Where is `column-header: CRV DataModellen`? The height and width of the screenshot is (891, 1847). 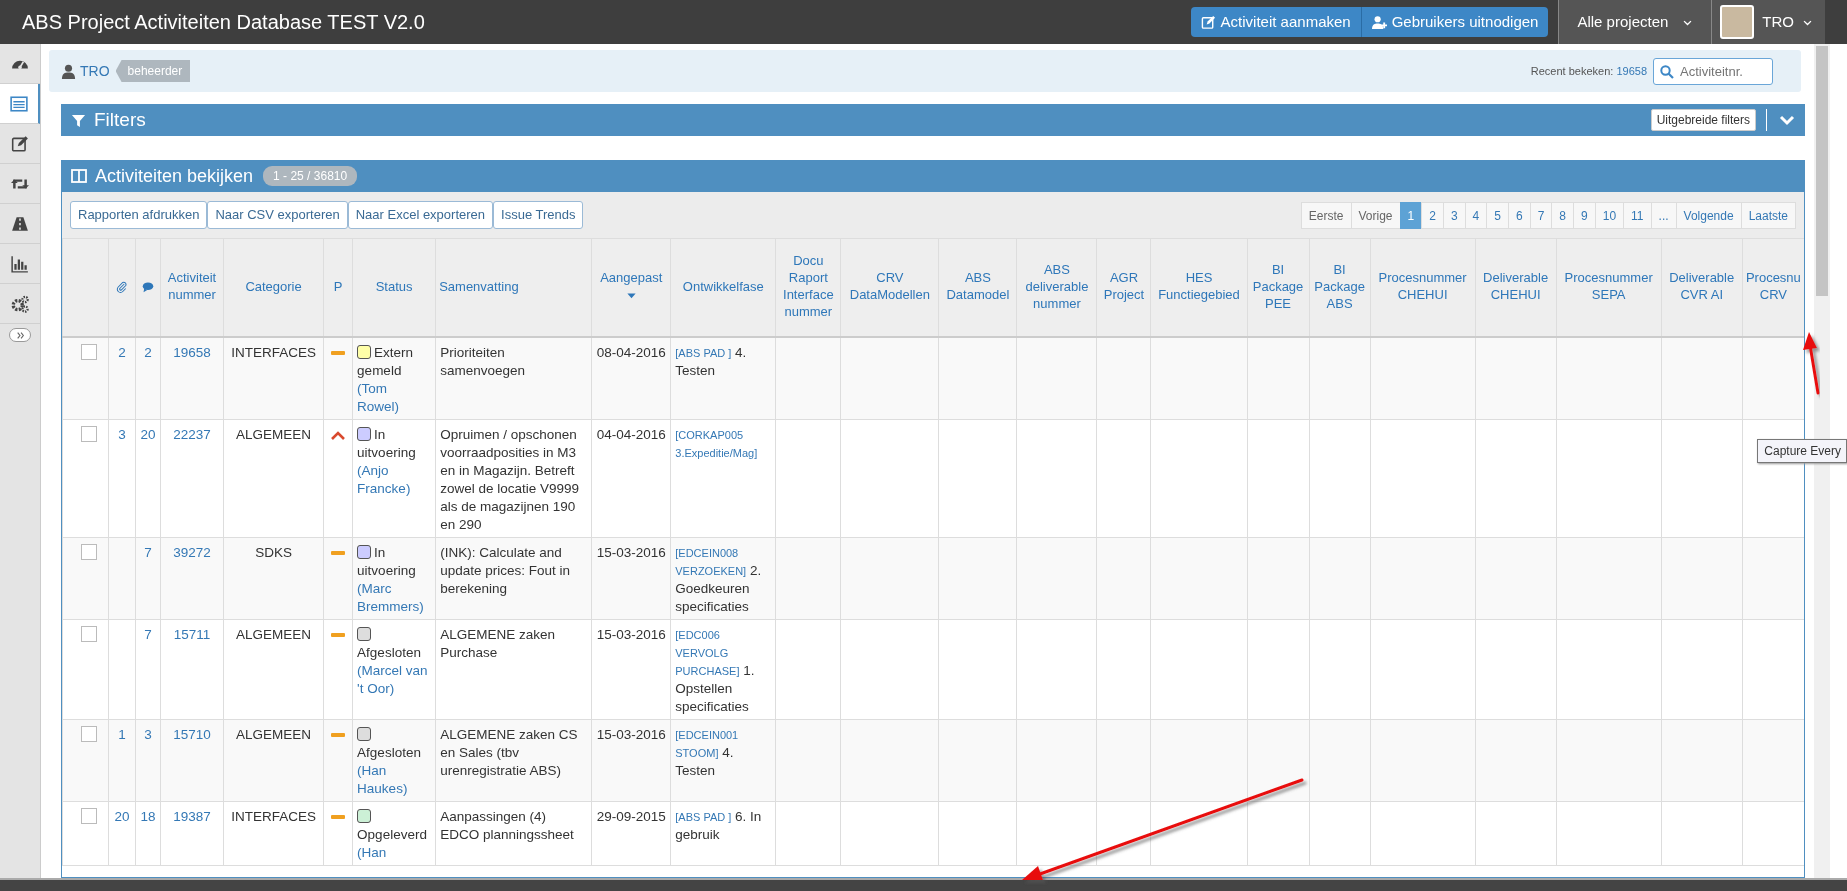
column-header: CRV DataModellen is located at coordinates (889, 287).